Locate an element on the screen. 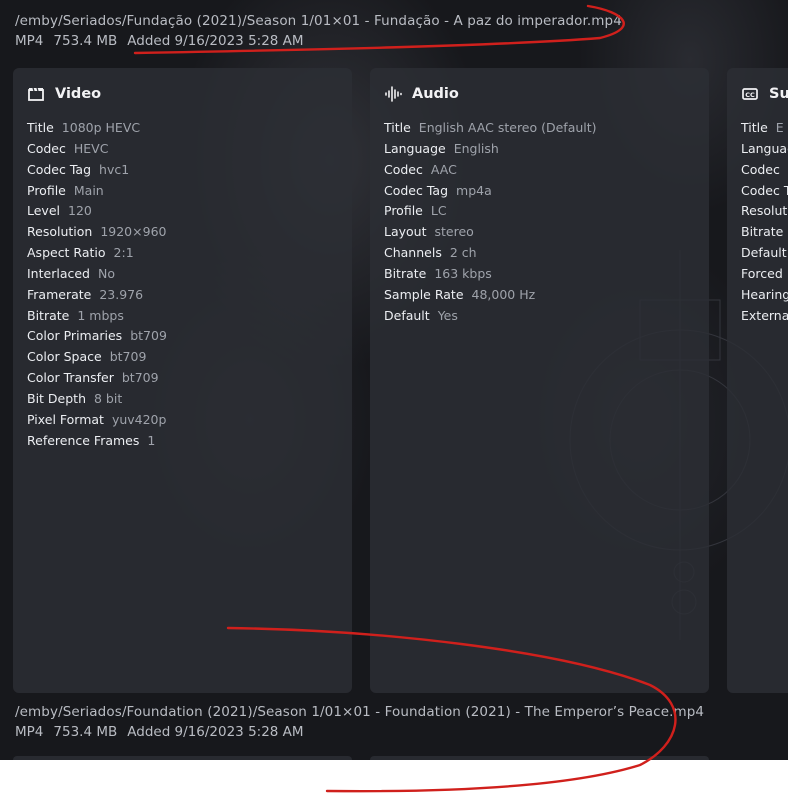  property-row: Level 120 is located at coordinates (182, 211).